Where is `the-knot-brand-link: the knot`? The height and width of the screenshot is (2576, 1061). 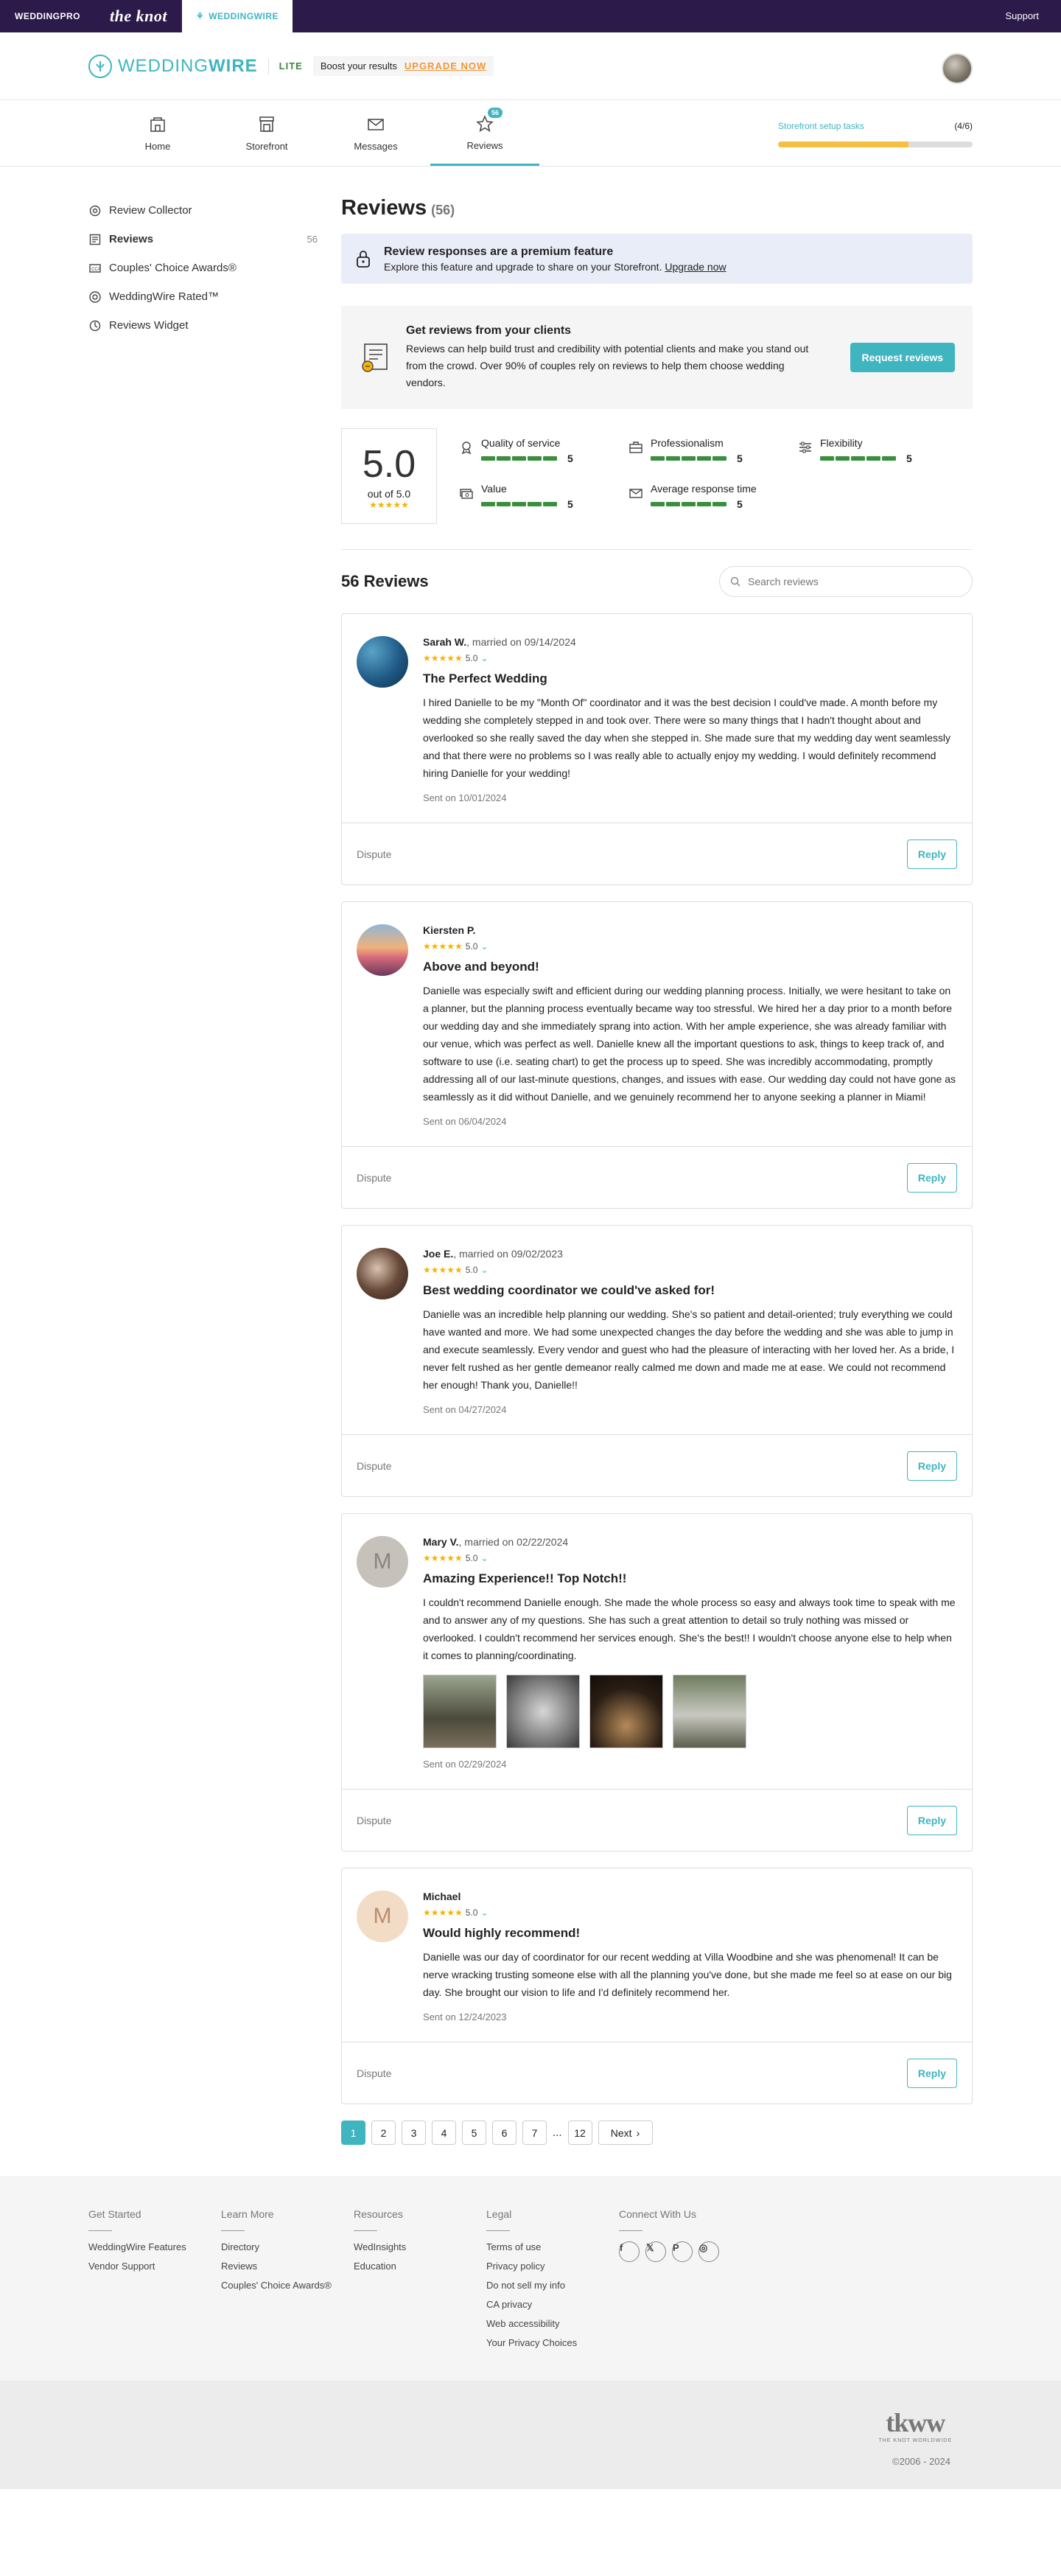
the-knot-brand-link: the knot is located at coordinates (139, 16).